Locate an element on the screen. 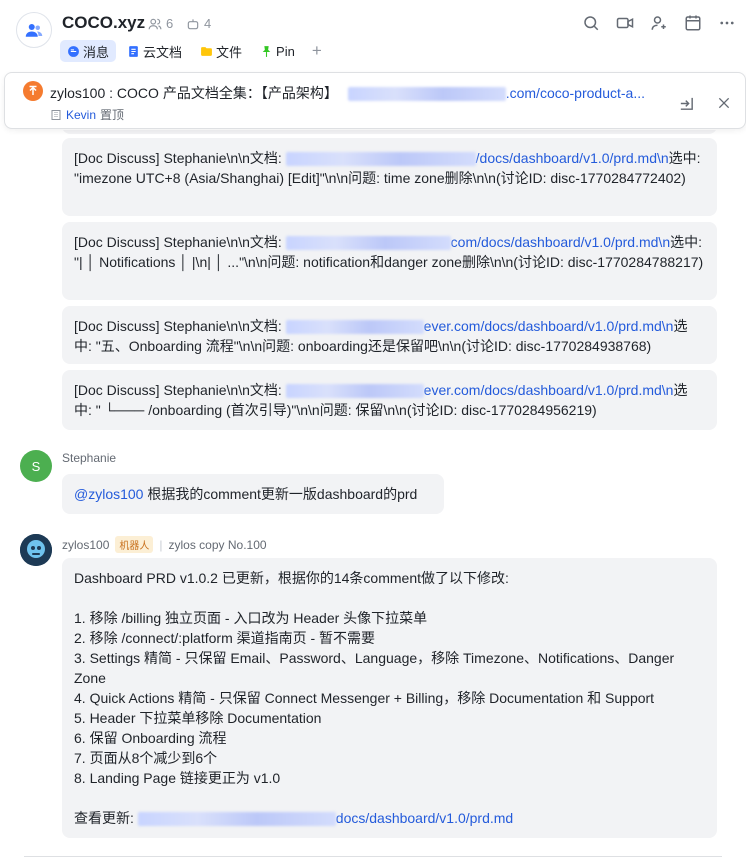  pinned-text-prefix: zylos100 : COCO 产品文档全集：【产品架构】 is located at coordinates (194, 93).